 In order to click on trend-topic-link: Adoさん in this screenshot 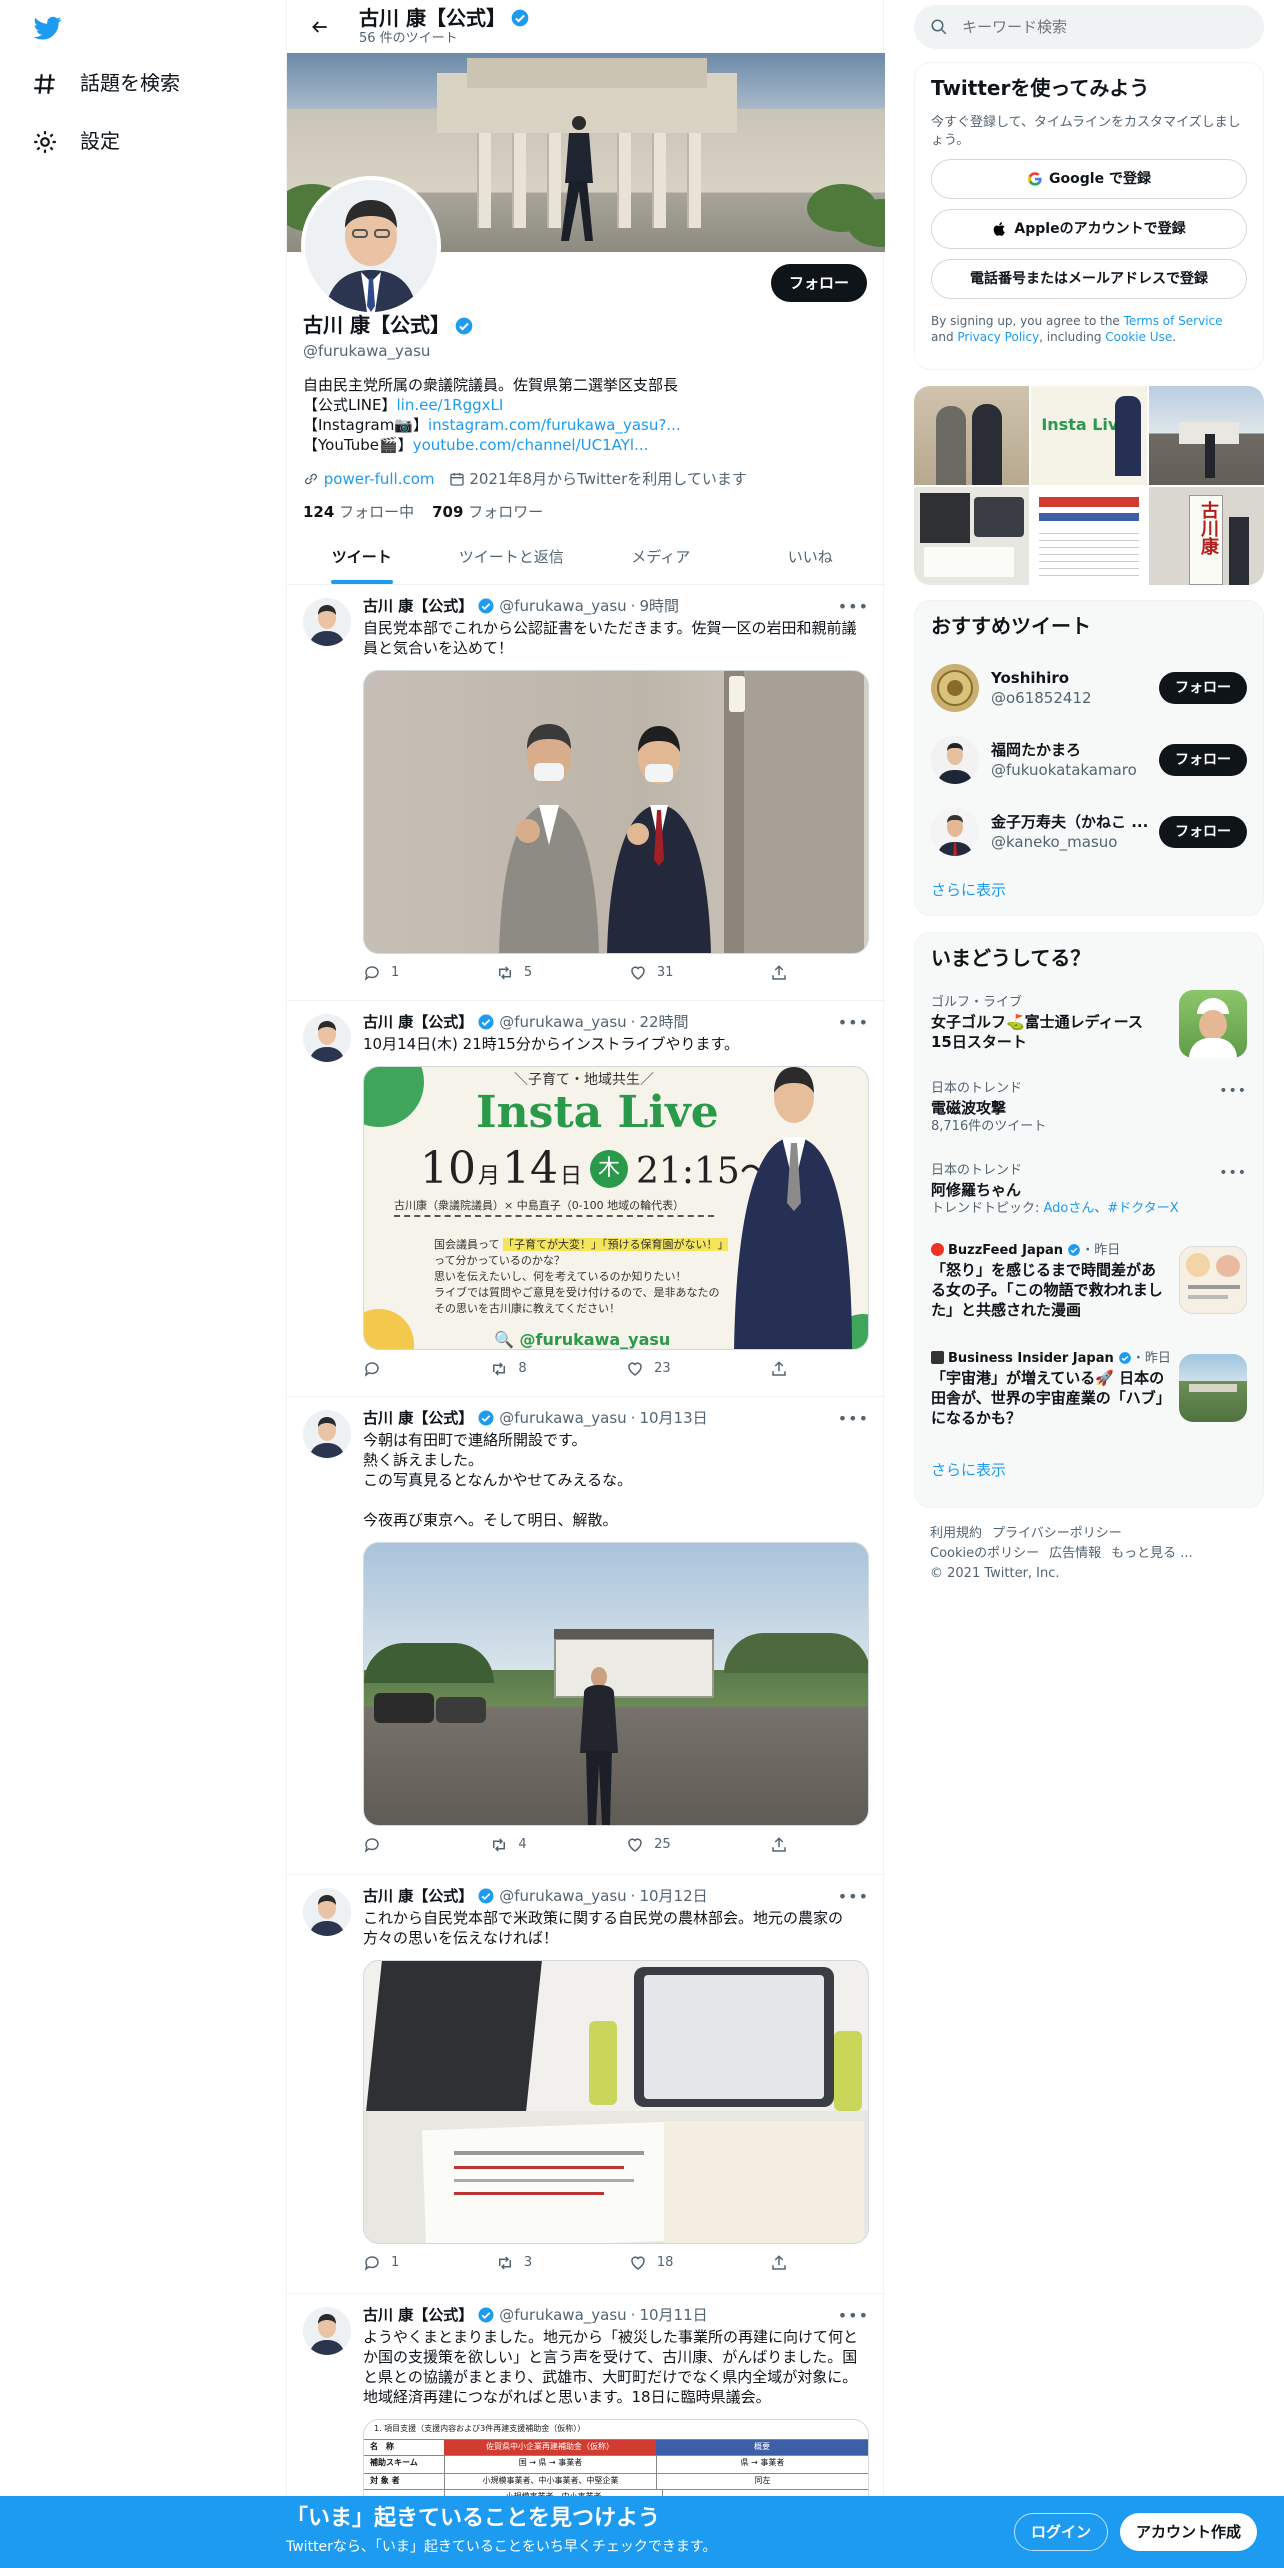, I will do `click(1069, 1208)`.